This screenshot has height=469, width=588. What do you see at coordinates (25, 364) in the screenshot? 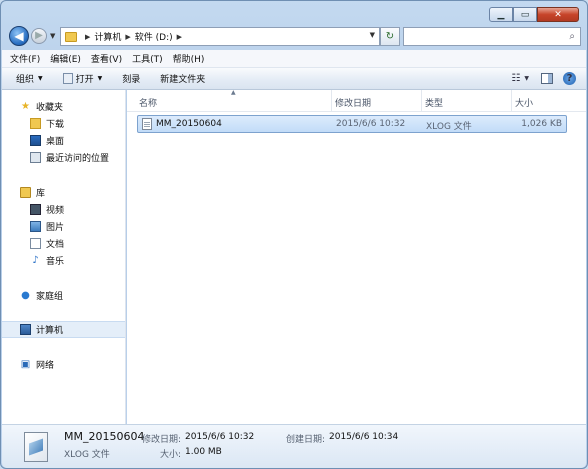
I see `network-icon: ▣` at bounding box center [25, 364].